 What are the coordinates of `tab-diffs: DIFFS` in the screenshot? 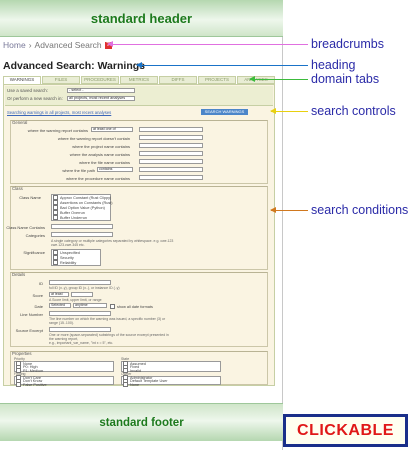 It's located at (178, 80).